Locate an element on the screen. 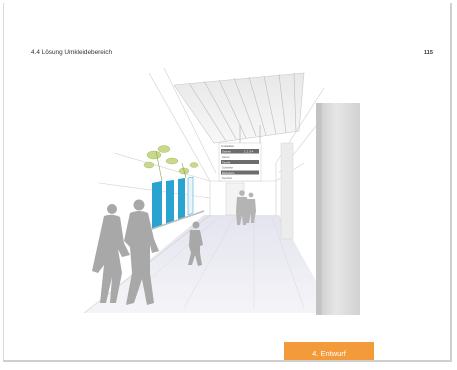  sign-row-3-label: Familie is located at coordinates (226, 162).